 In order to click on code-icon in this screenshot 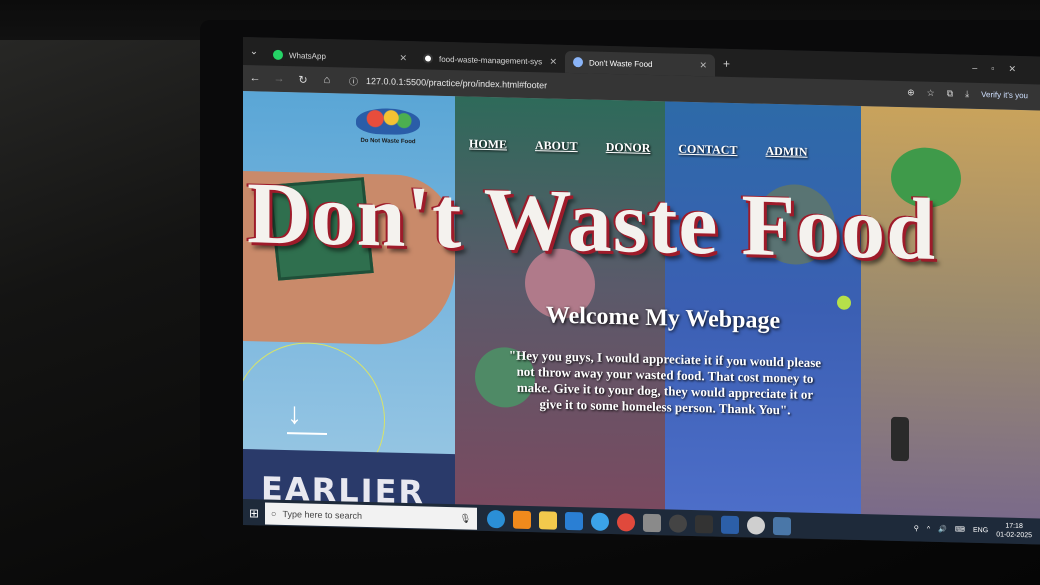, I will do `click(730, 525)`.